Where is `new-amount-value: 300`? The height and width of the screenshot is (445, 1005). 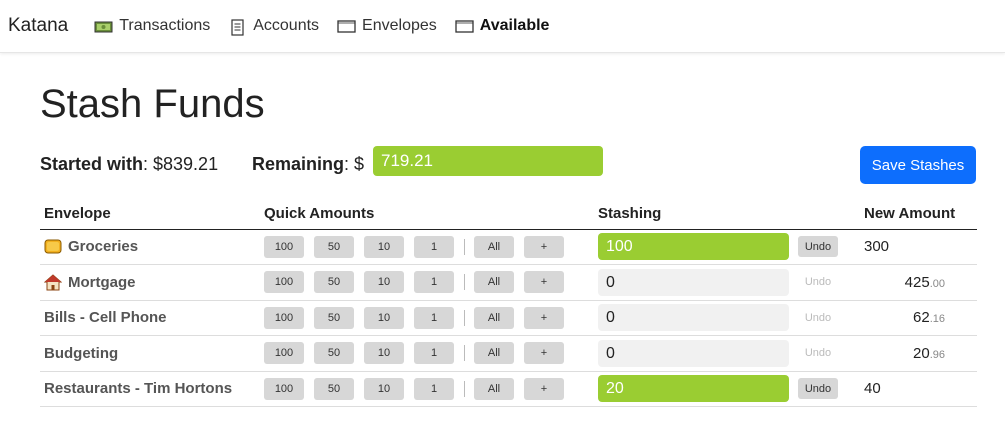 new-amount-value: 300 is located at coordinates (877, 247).